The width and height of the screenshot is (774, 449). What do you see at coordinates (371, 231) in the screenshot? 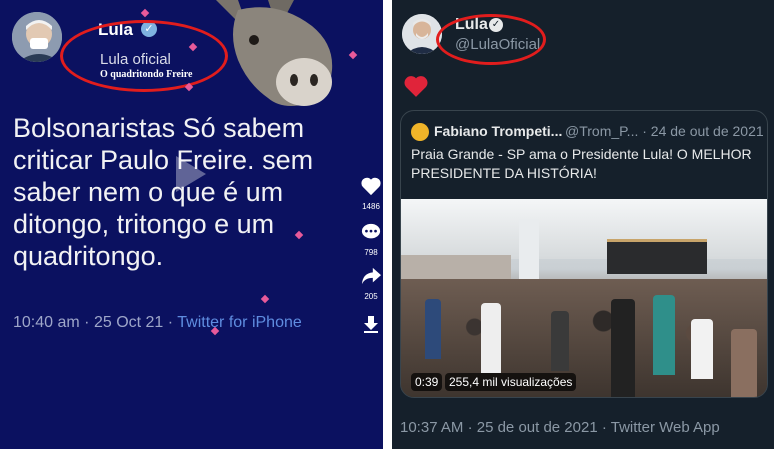
I see `comment-icon` at bounding box center [371, 231].